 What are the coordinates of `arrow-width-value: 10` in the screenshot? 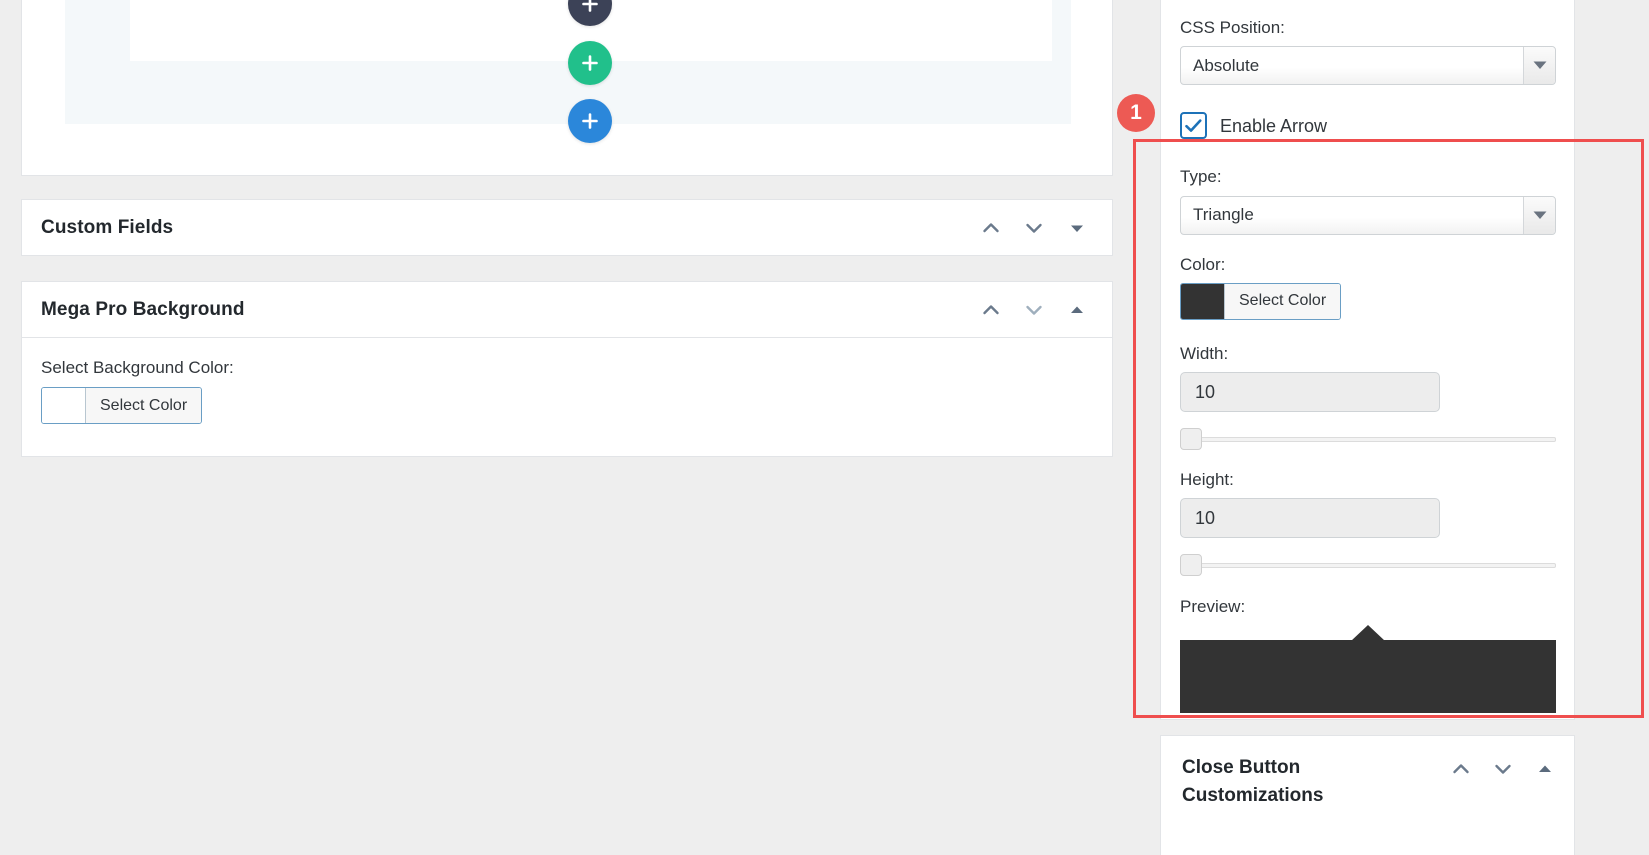 It's located at (1205, 391).